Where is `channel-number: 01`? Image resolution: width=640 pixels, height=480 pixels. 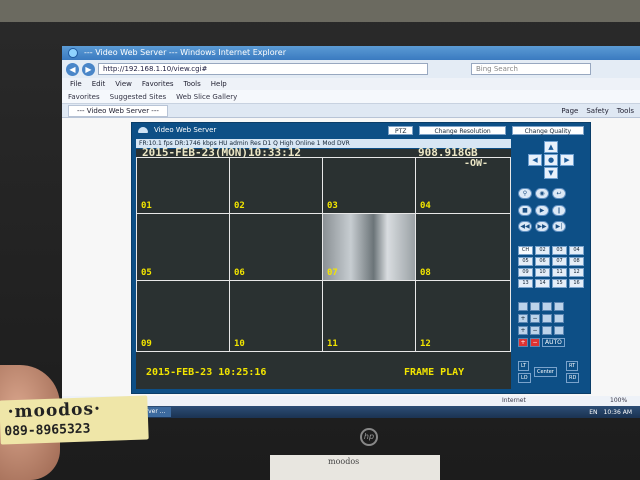 channel-number: 01 is located at coordinates (146, 206).